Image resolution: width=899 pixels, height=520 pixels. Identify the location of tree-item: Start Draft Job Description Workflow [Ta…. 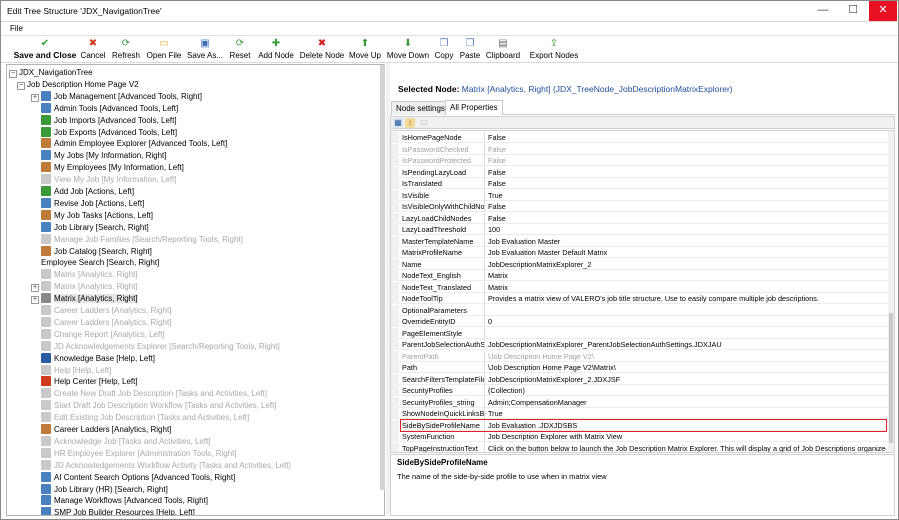
(159, 406).